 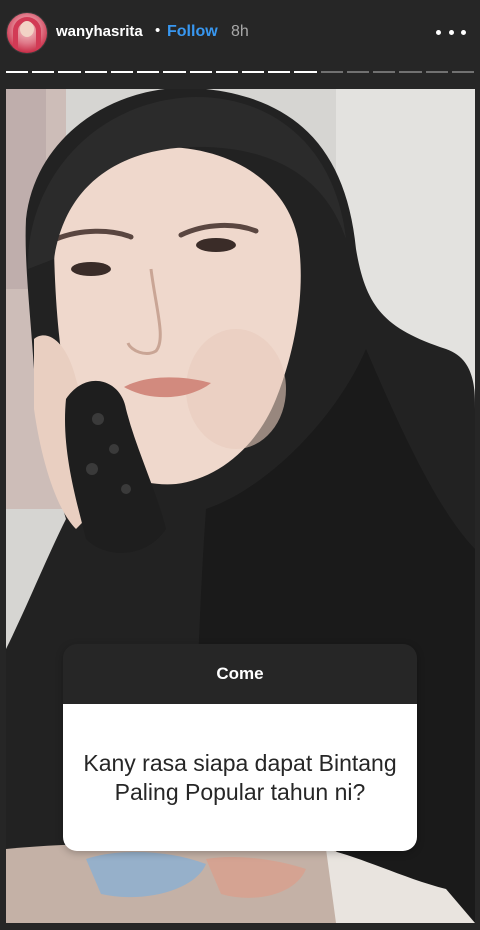 What do you see at coordinates (240, 72) in the screenshot?
I see `story-progress-bar` at bounding box center [240, 72].